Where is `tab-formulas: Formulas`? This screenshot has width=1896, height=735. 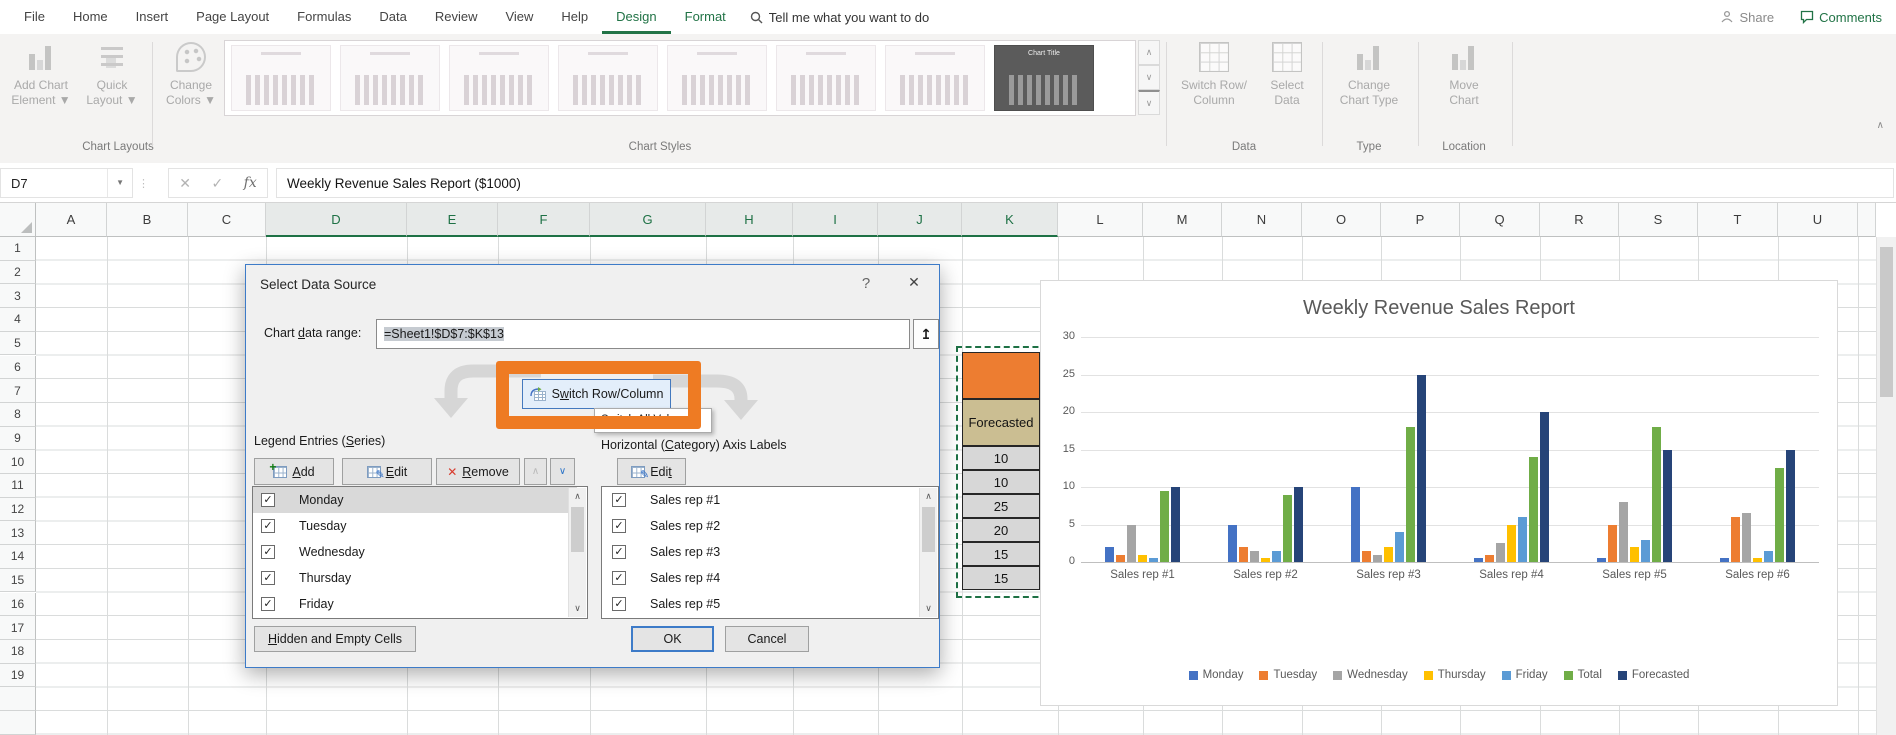
tab-formulas: Formulas is located at coordinates (324, 17).